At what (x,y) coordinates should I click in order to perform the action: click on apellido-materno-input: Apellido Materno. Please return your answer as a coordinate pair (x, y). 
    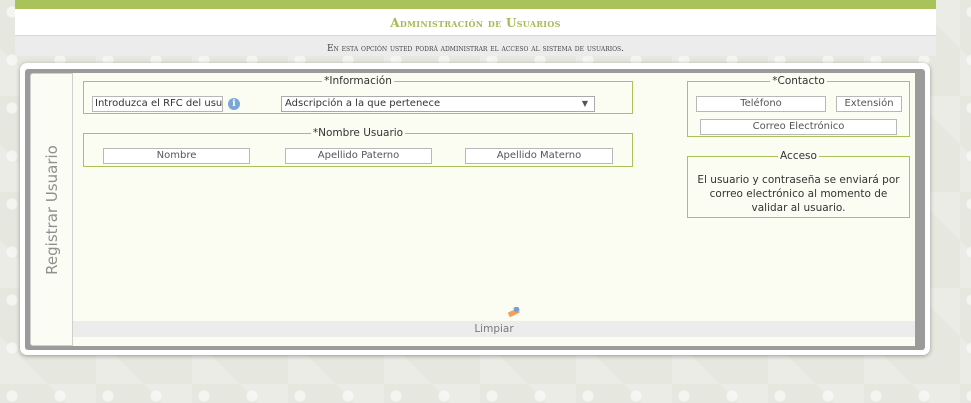
    Looking at the image, I should click on (539, 156).